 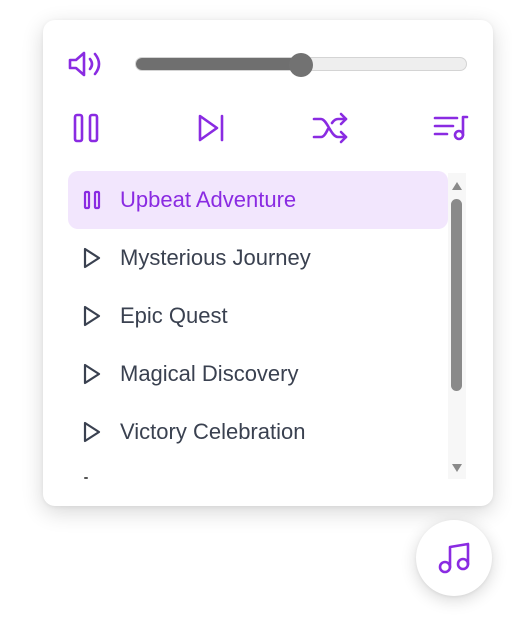 I want to click on volume-slider-fill, so click(x=218, y=64).